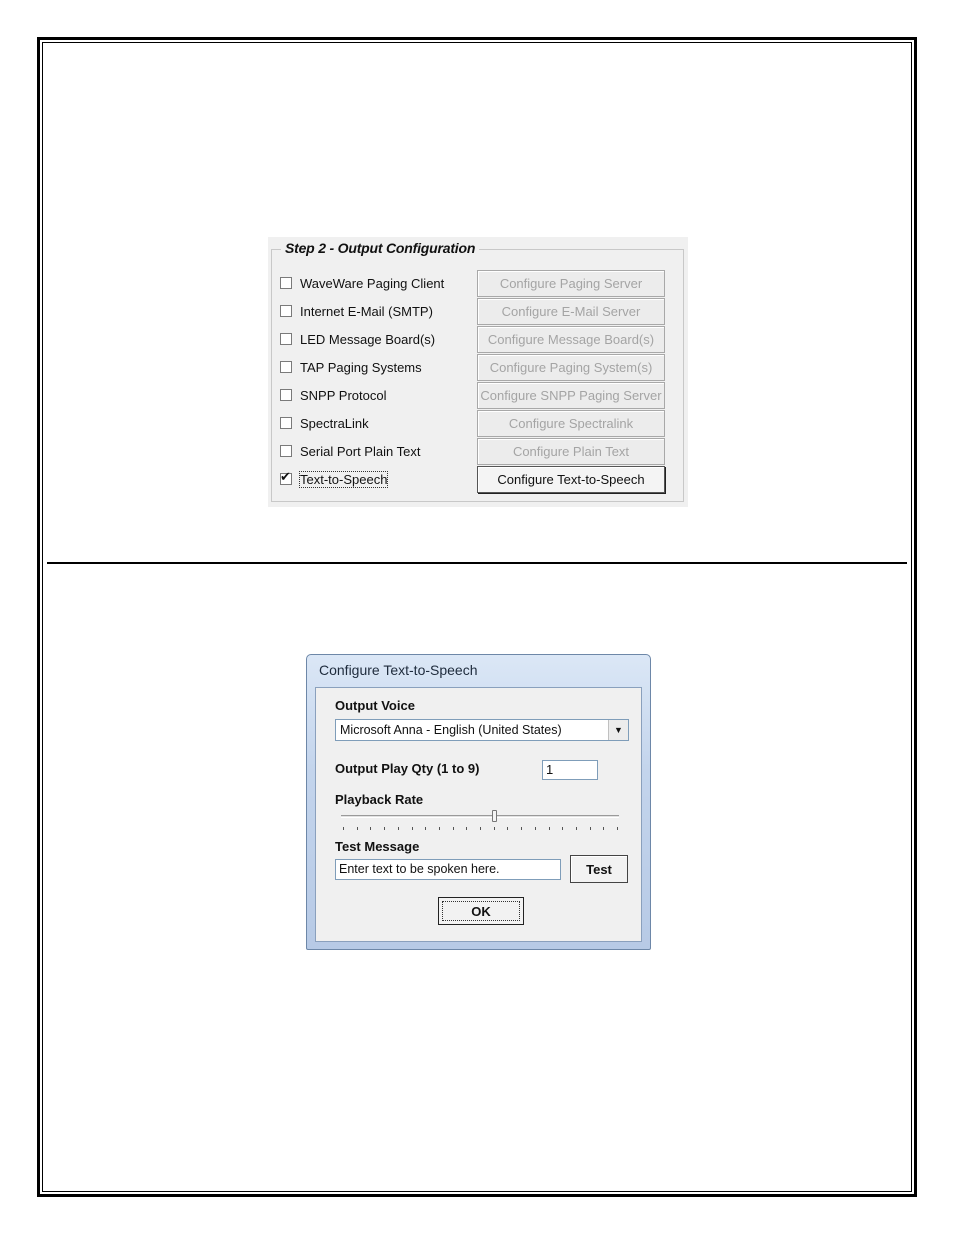 The image size is (954, 1235). Describe the element at coordinates (571, 339) in the screenshot. I see `configure-message-boards-button: Configure Message Board(s)` at that location.